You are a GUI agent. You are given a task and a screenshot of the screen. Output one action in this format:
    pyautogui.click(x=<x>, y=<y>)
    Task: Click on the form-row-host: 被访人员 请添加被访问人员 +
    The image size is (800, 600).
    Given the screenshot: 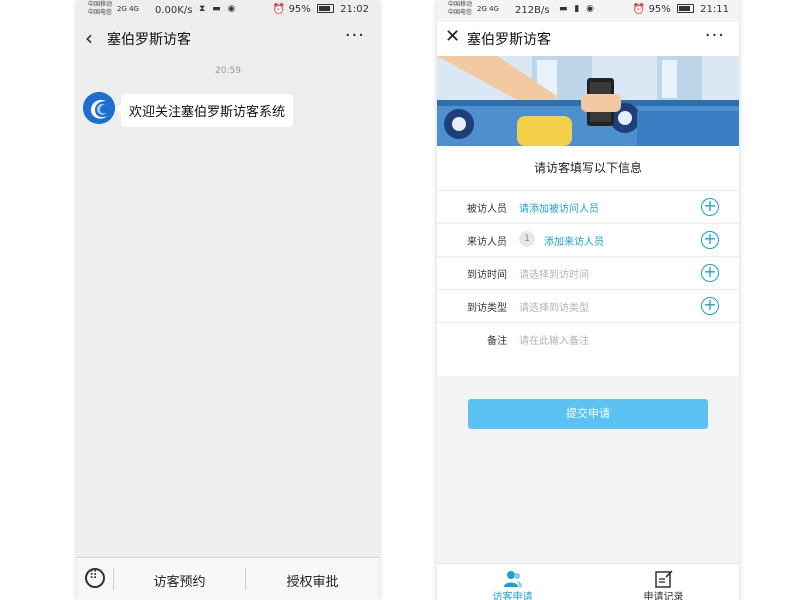 What is the action you would take?
    pyautogui.click(x=588, y=207)
    